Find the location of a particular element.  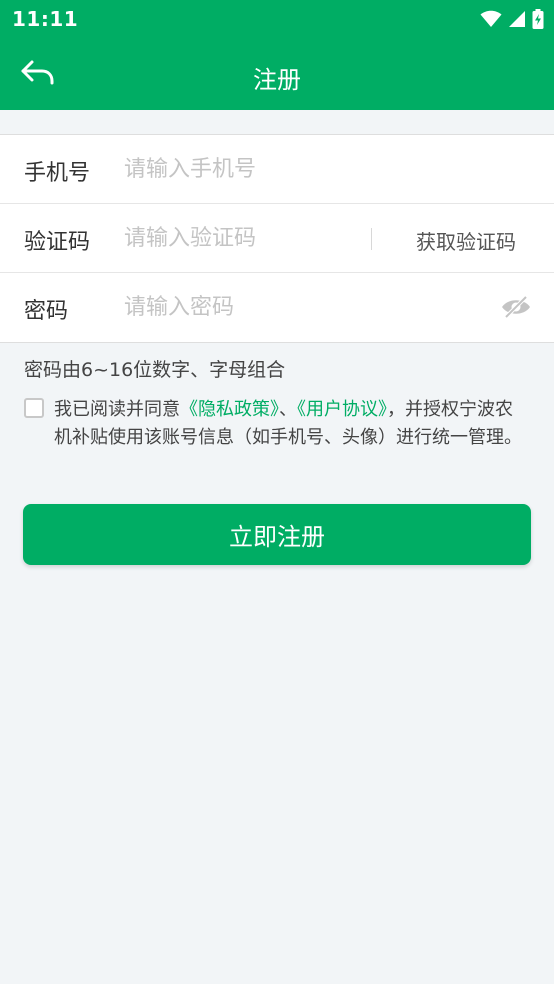

wifi-icon is located at coordinates (491, 18).